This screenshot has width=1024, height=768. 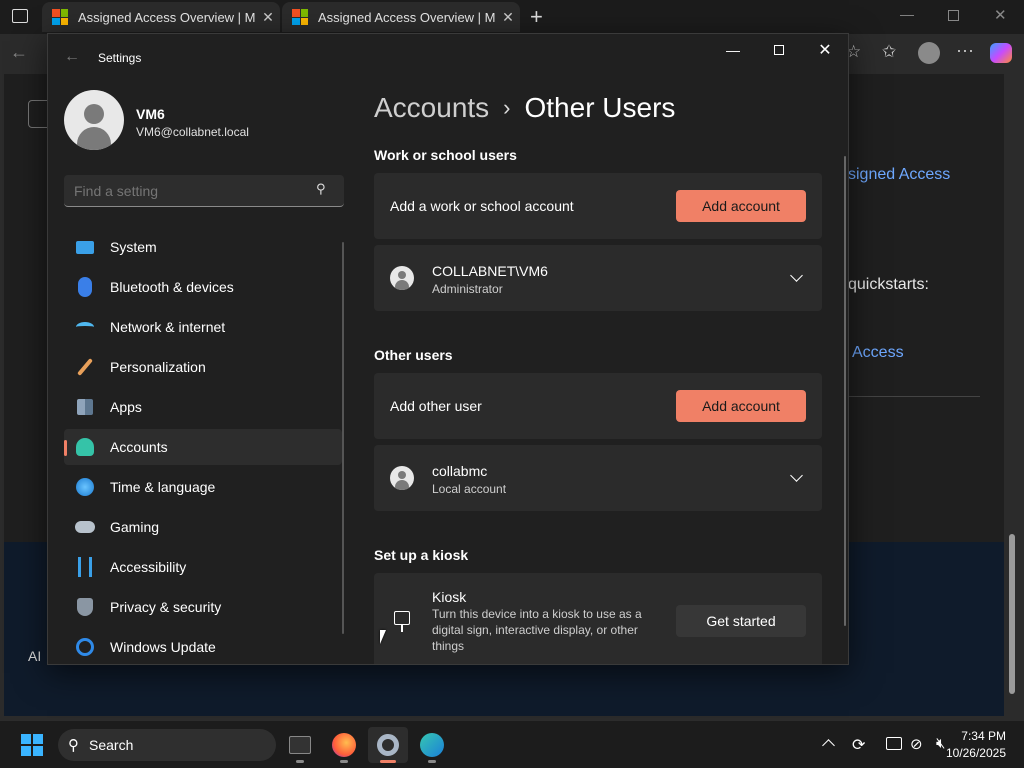 I want to click on add-other-account-button: Add account, so click(x=741, y=406).